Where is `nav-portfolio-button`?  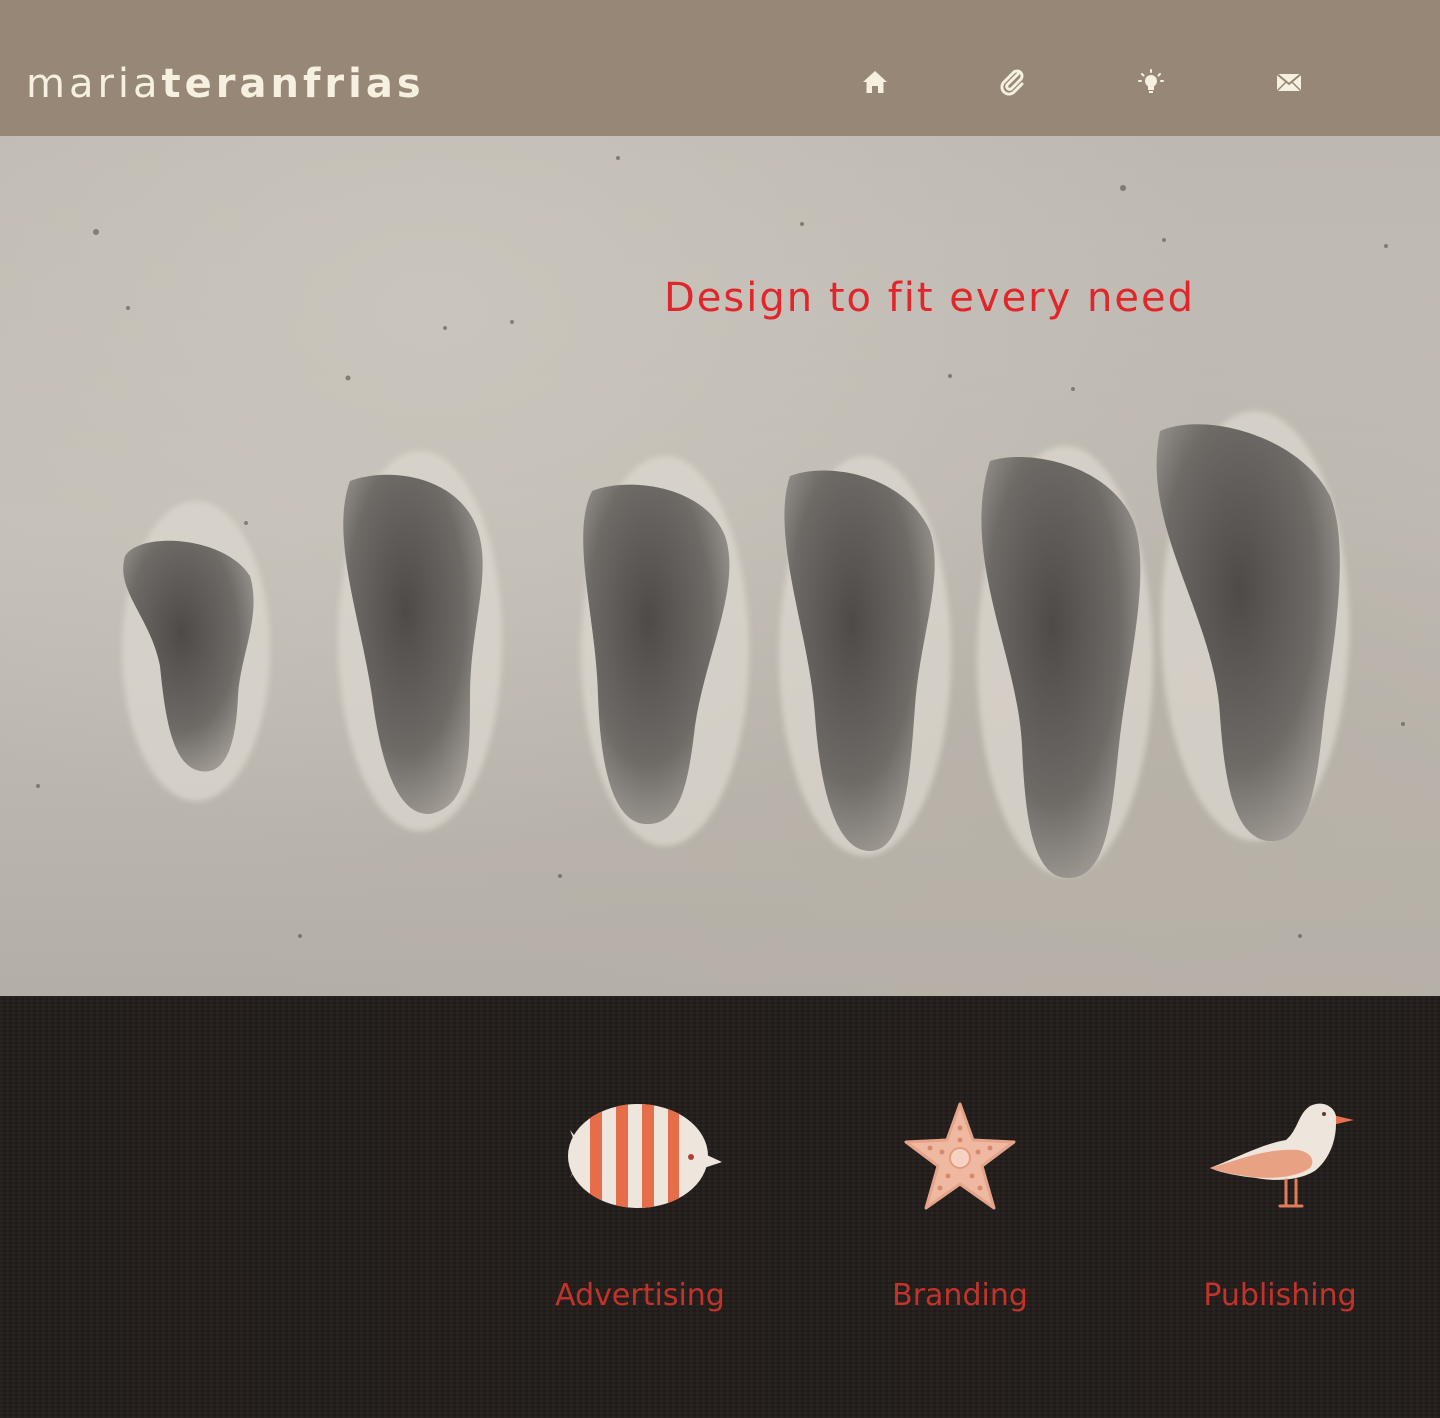 nav-portfolio-button is located at coordinates (1013, 82).